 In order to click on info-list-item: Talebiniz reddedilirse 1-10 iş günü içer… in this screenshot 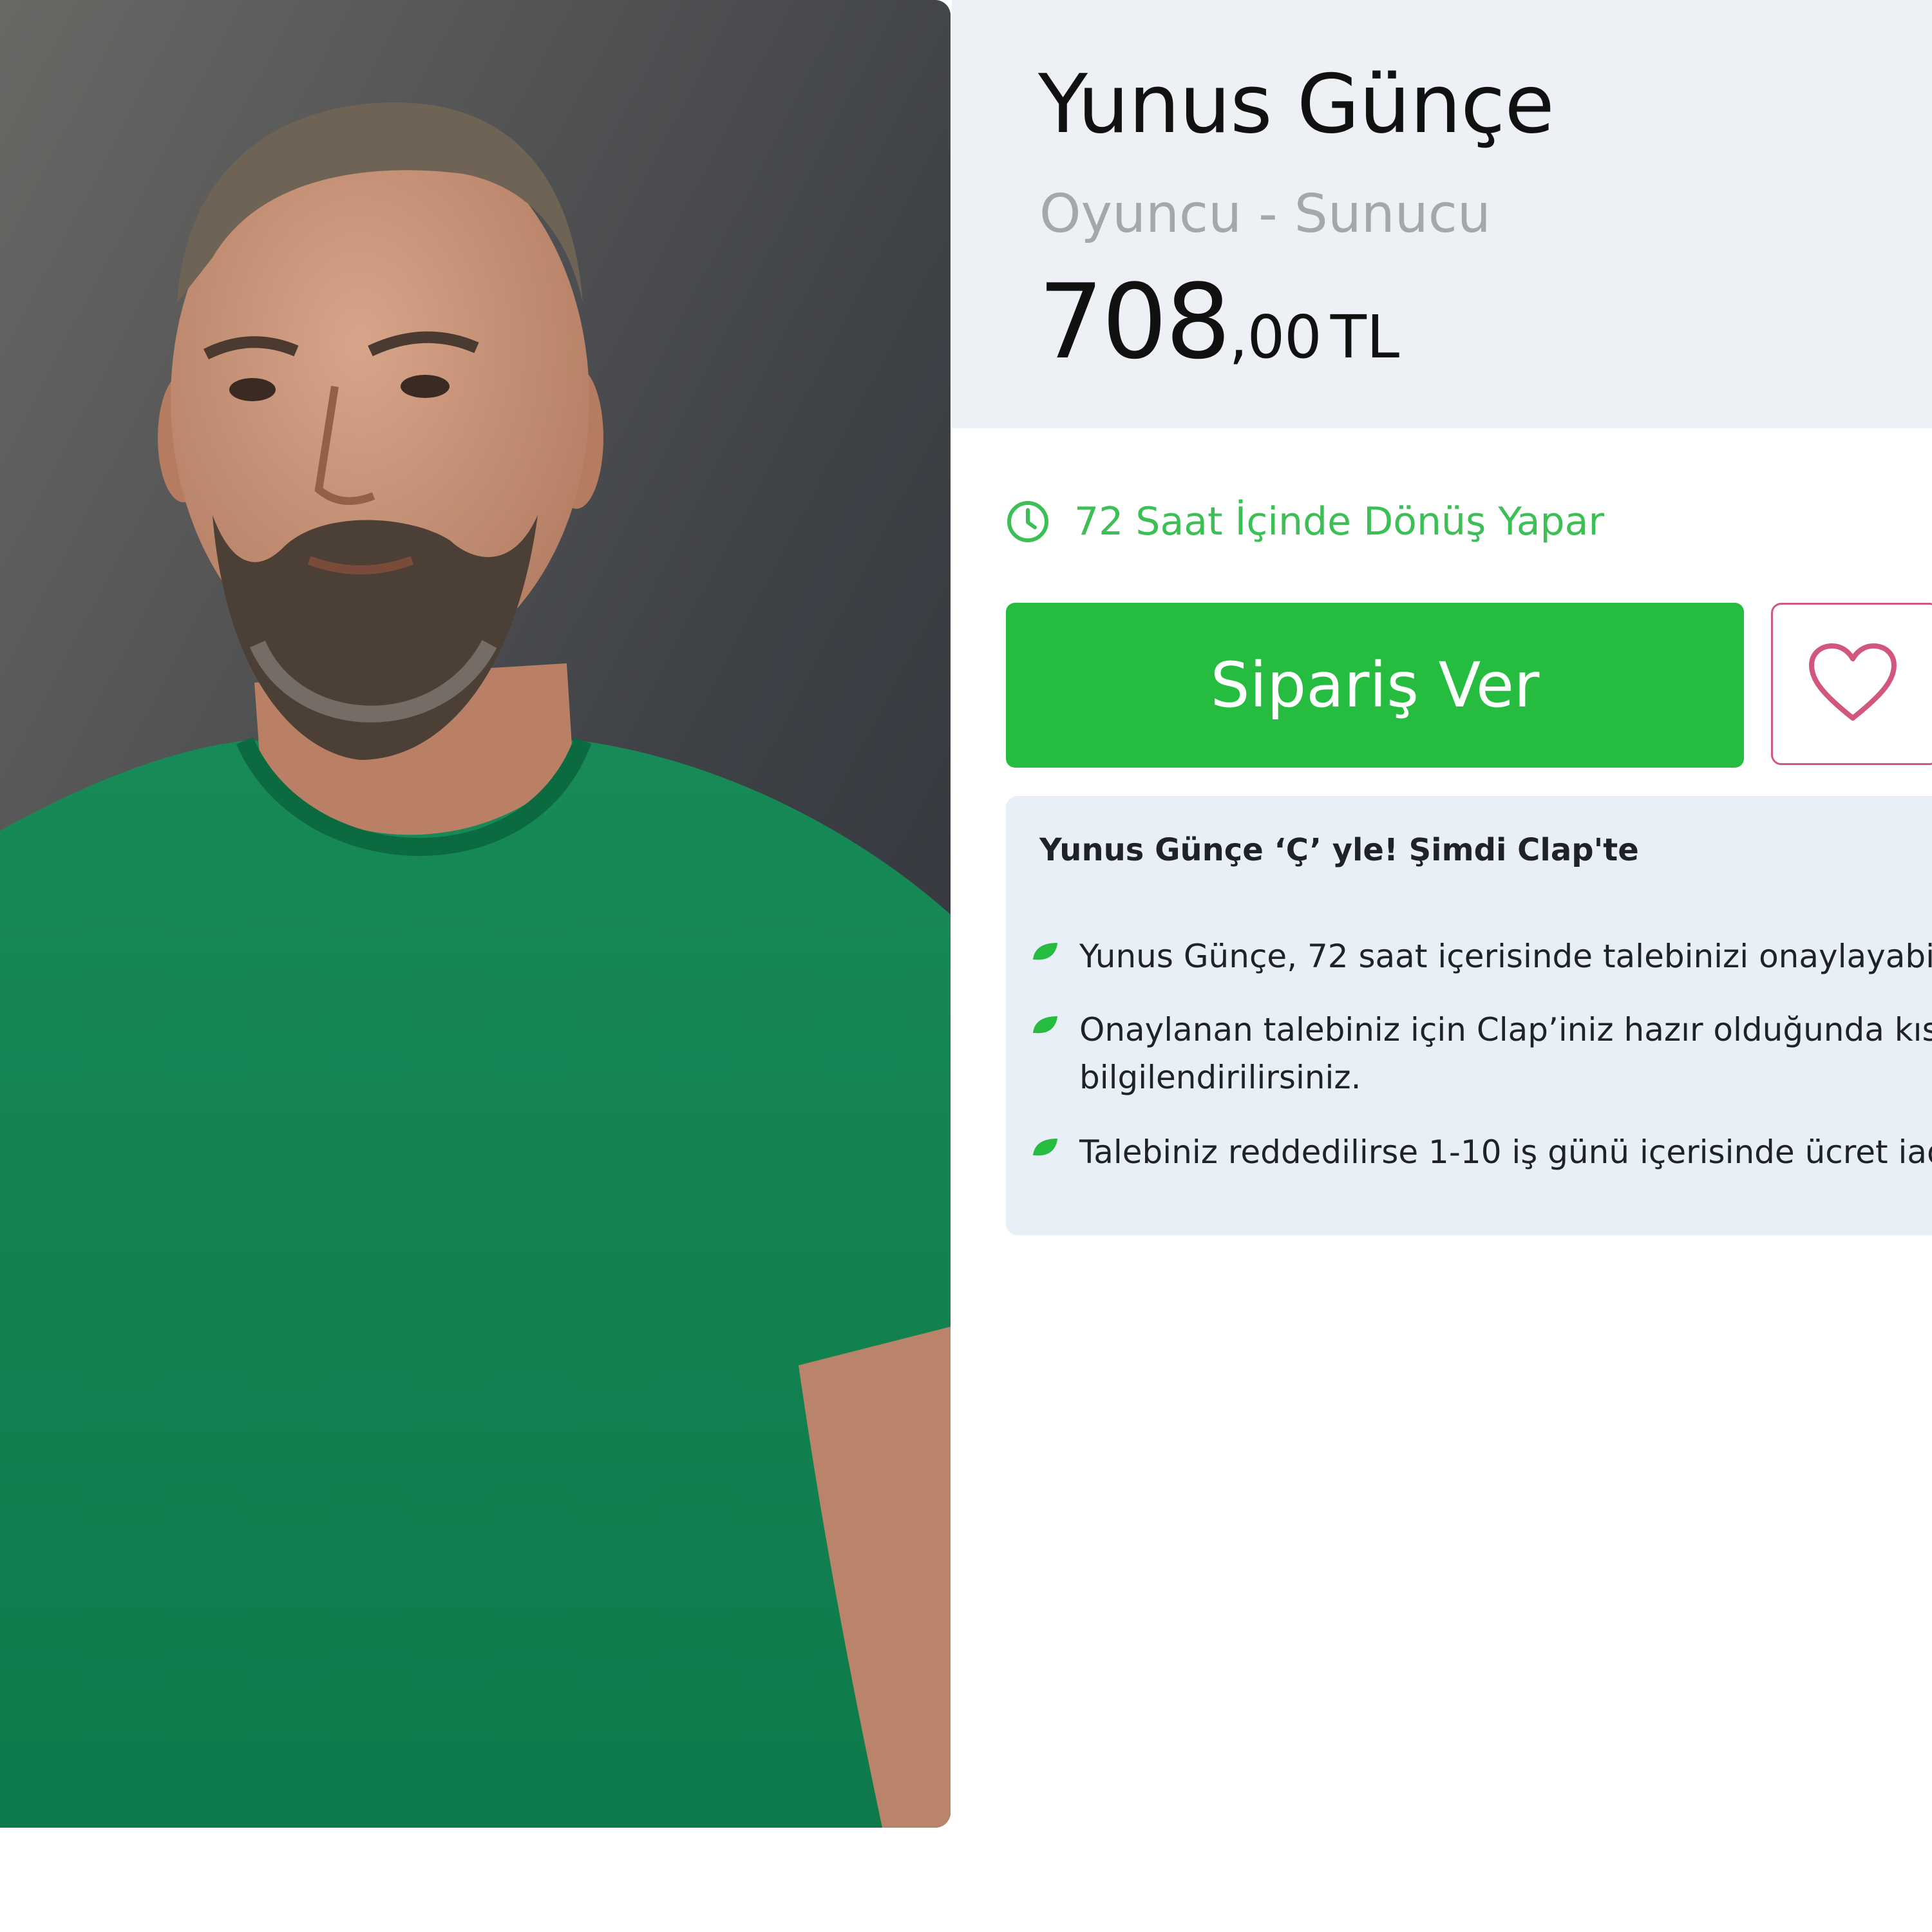, I will do `click(1481, 1152)`.